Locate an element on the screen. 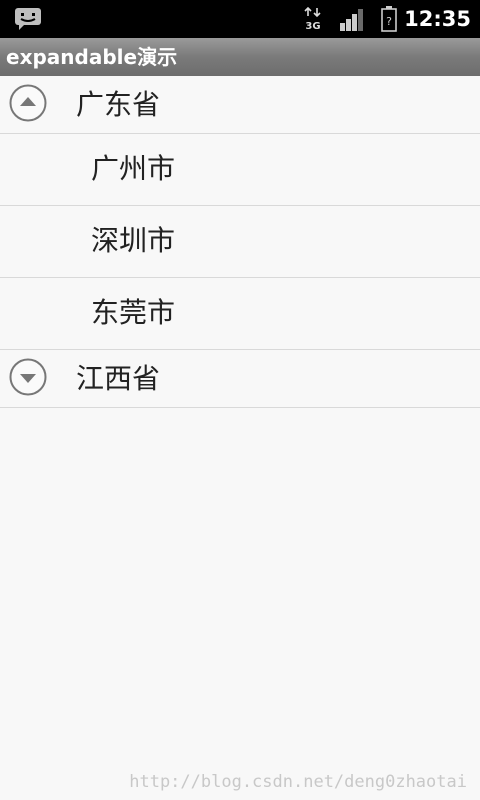 Image resolution: width=480 pixels, height=800 pixels. child-row-dongguan: 东莞市 is located at coordinates (240, 314).